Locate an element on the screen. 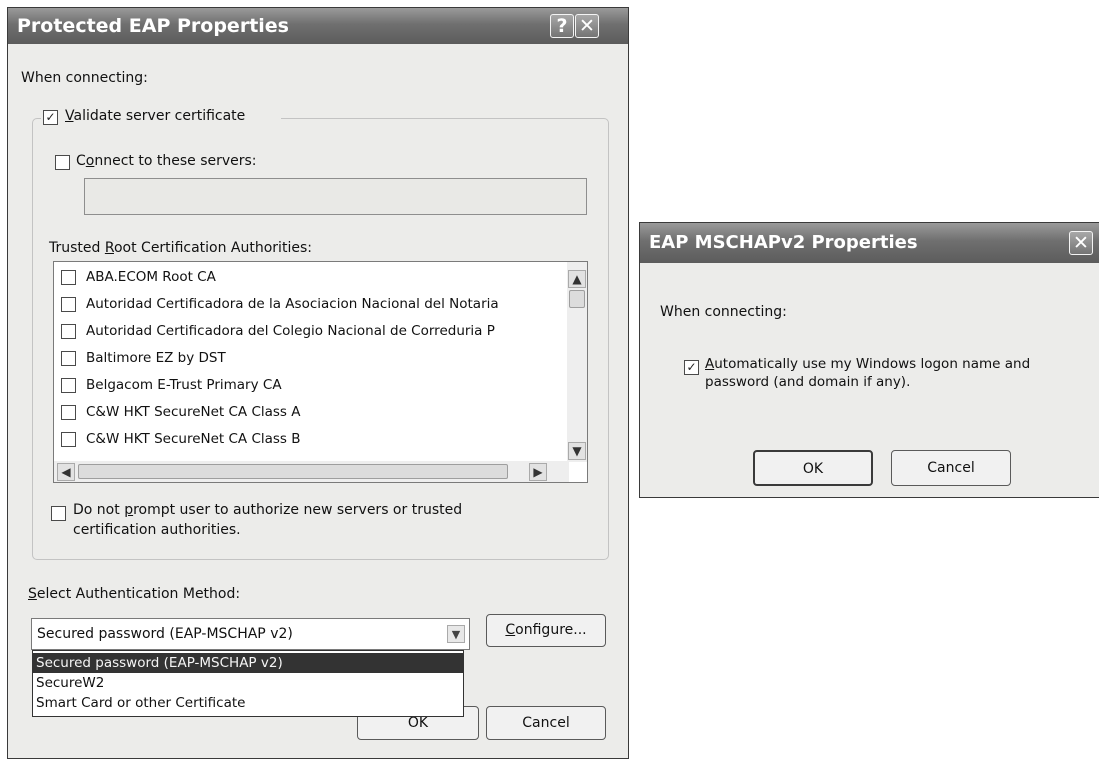 This screenshot has height=759, width=1099. ca-horizontal-scrollbar: ◀ ▶ is located at coordinates (311, 471).